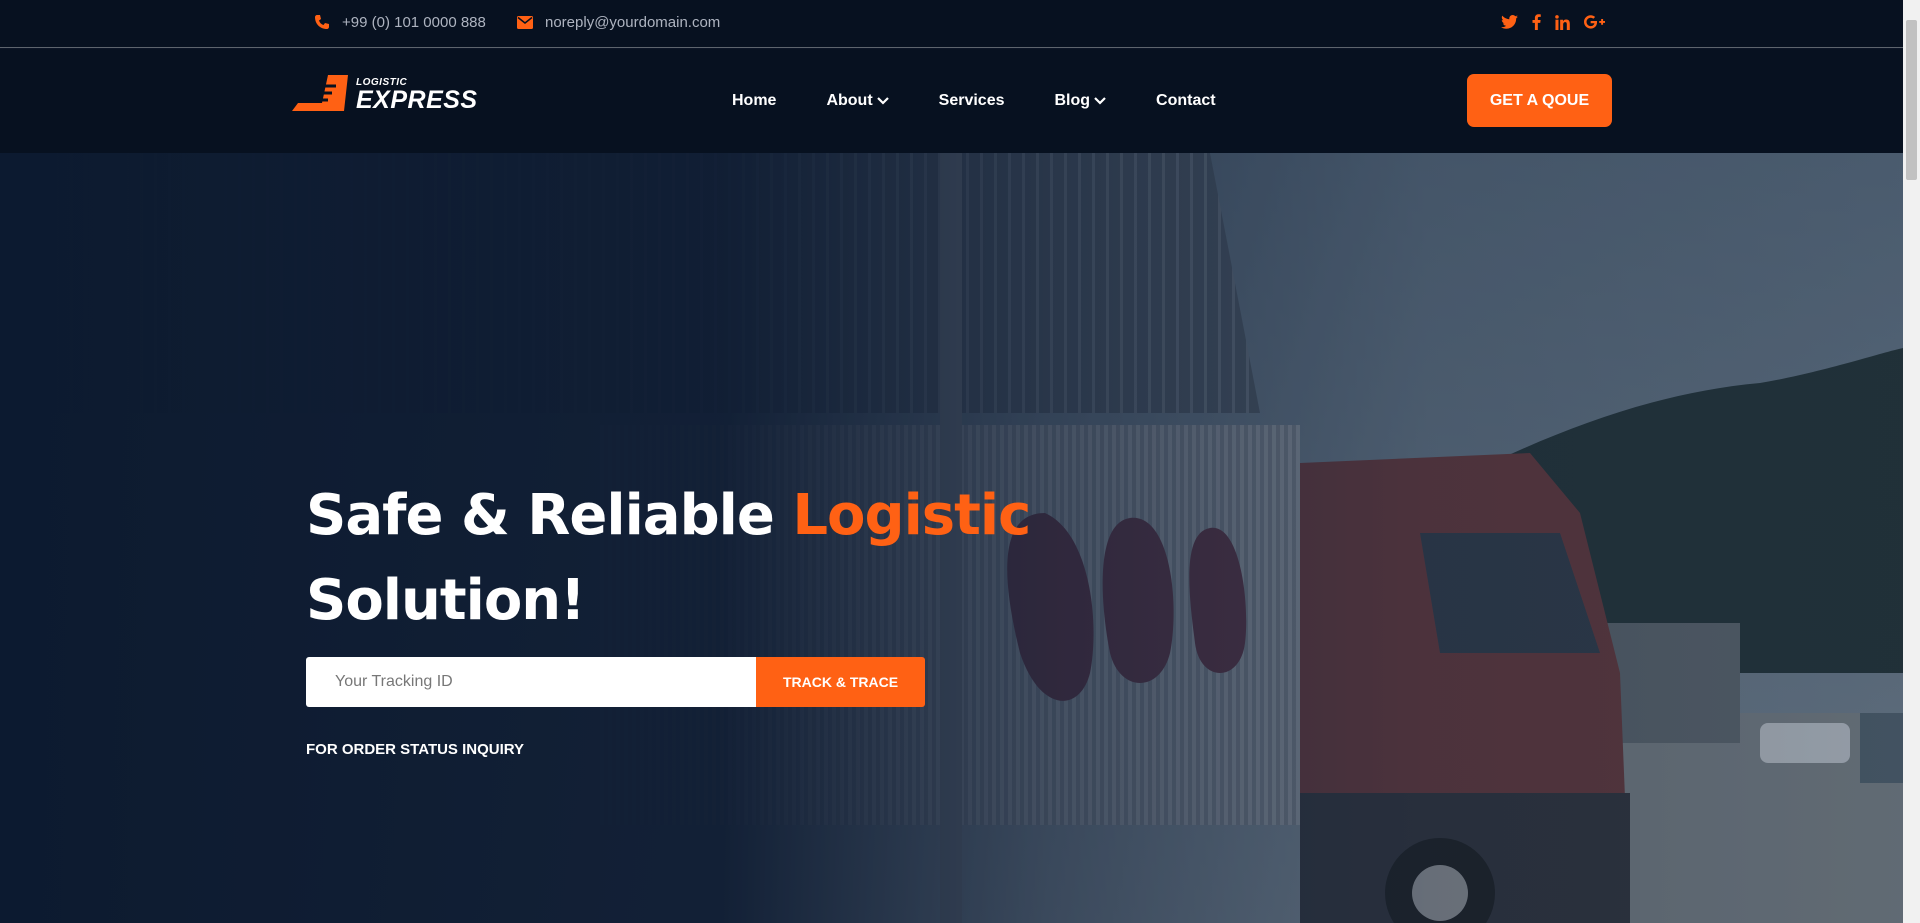 Image resolution: width=1920 pixels, height=923 pixels. I want to click on envelope-icon, so click(525, 22).